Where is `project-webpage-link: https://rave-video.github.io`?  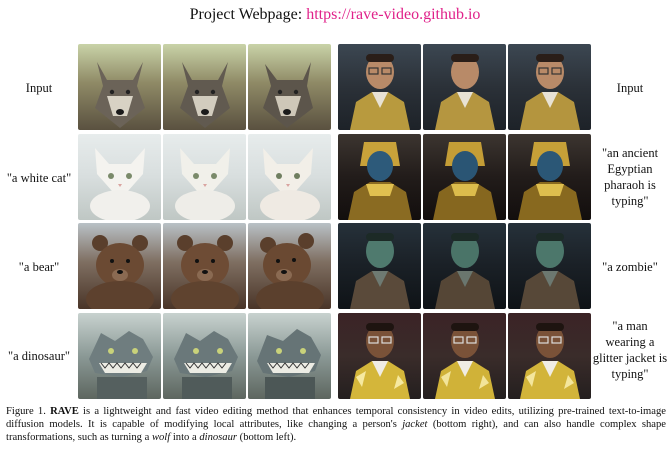 project-webpage-link: https://rave-video.github.io is located at coordinates (393, 14).